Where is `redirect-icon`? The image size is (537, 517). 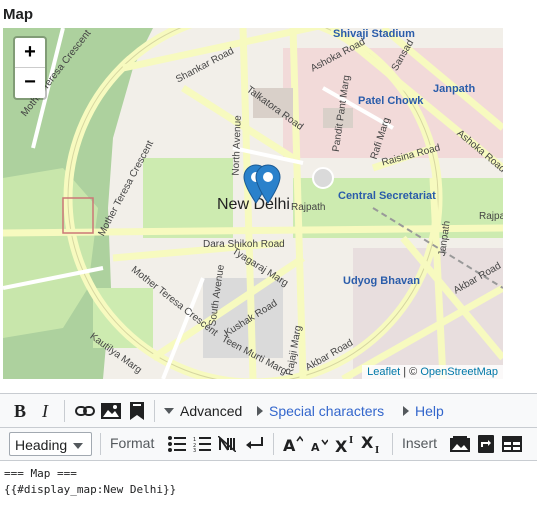
redirect-icon is located at coordinates (486, 444).